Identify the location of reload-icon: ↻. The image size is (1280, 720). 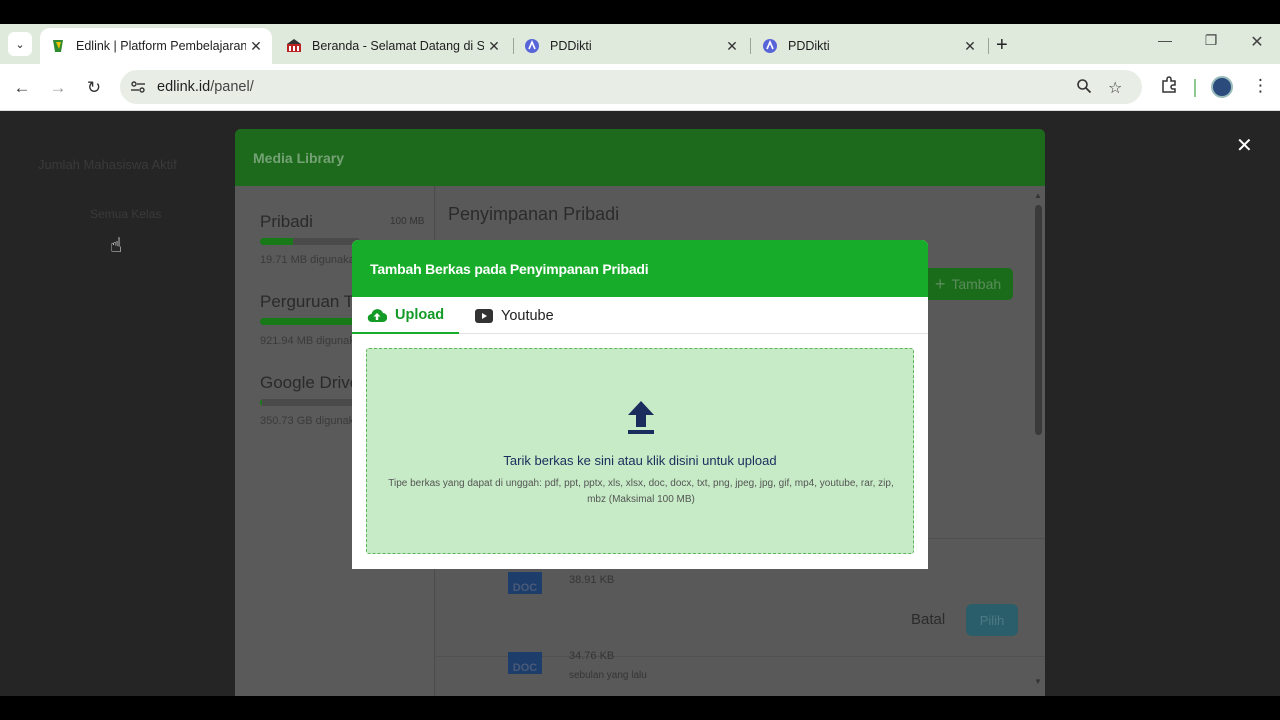
(94, 88).